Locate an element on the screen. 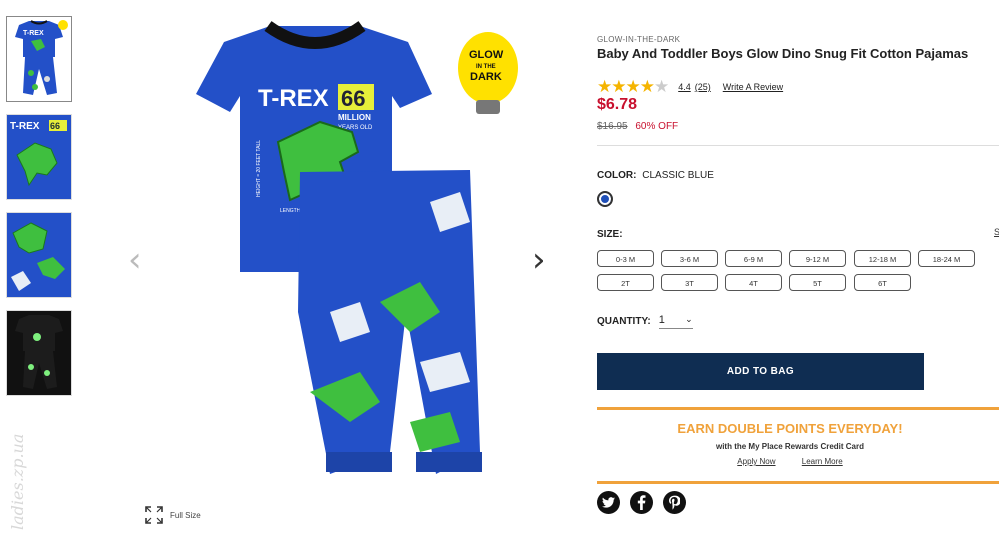  discount-badge: 60% OFF is located at coordinates (657, 126).